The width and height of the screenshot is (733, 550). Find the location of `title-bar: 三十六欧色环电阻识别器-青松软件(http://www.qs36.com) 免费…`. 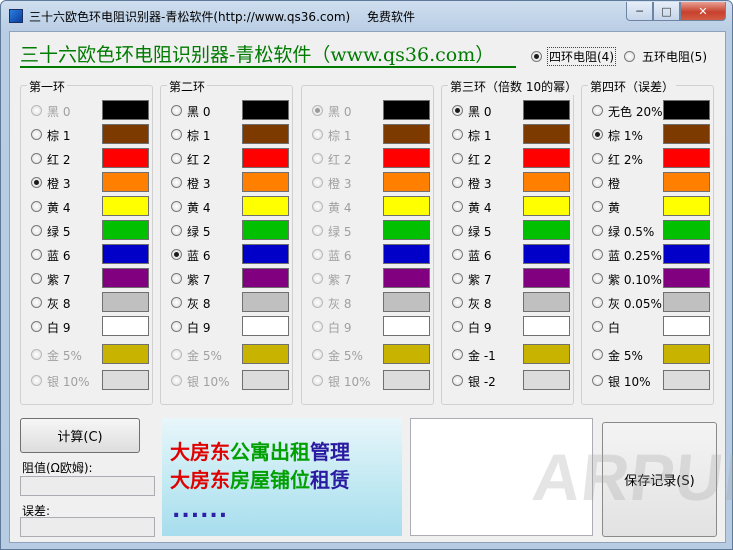

title-bar: 三十六欧色环电阻识别器-青松软件(http://www.qs36.com) 免费… is located at coordinates (366, 16).